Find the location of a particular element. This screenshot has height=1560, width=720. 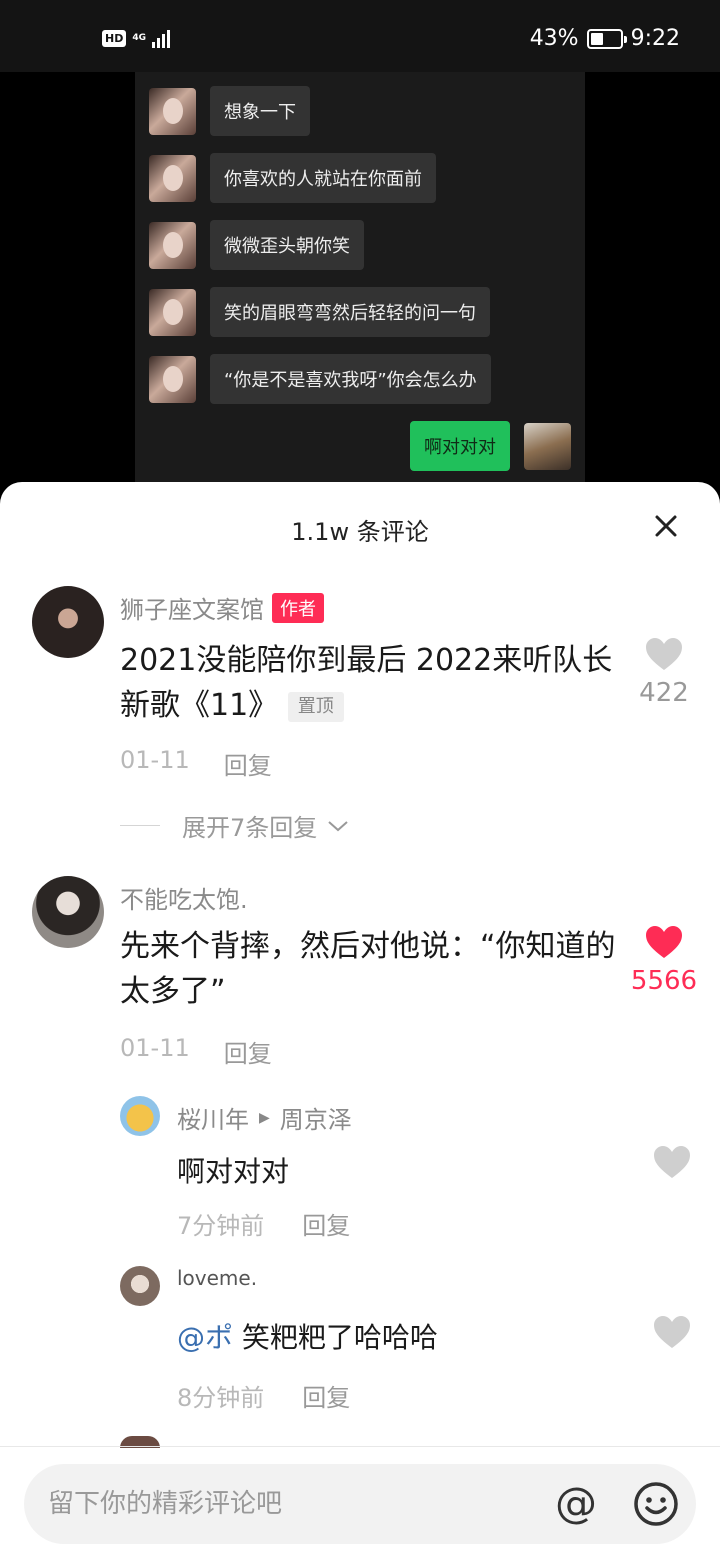

status-right: 43% 9:22 is located at coordinates (605, 38).